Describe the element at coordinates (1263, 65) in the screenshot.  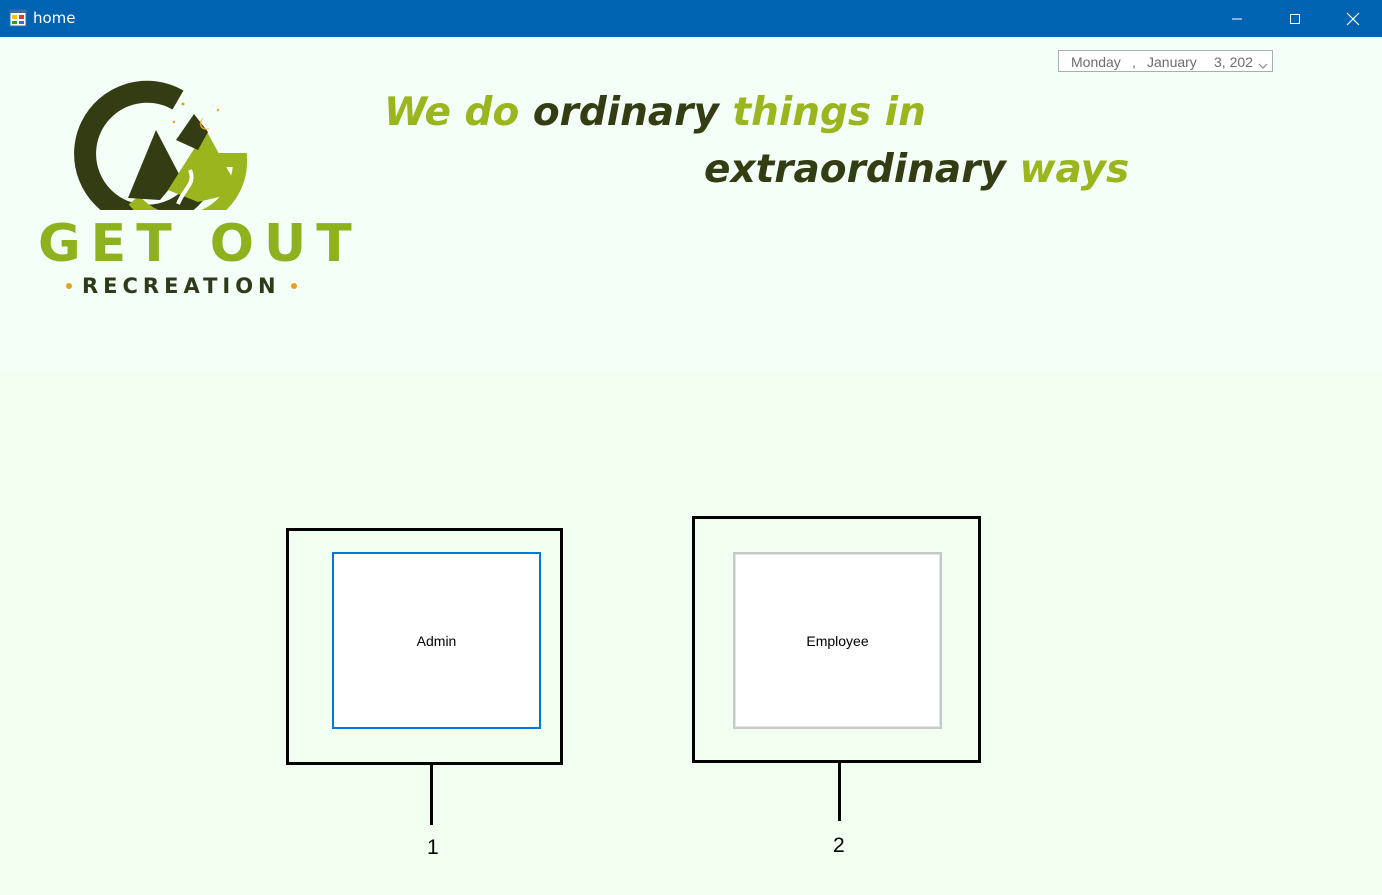
I see `chevron-down-icon` at that location.